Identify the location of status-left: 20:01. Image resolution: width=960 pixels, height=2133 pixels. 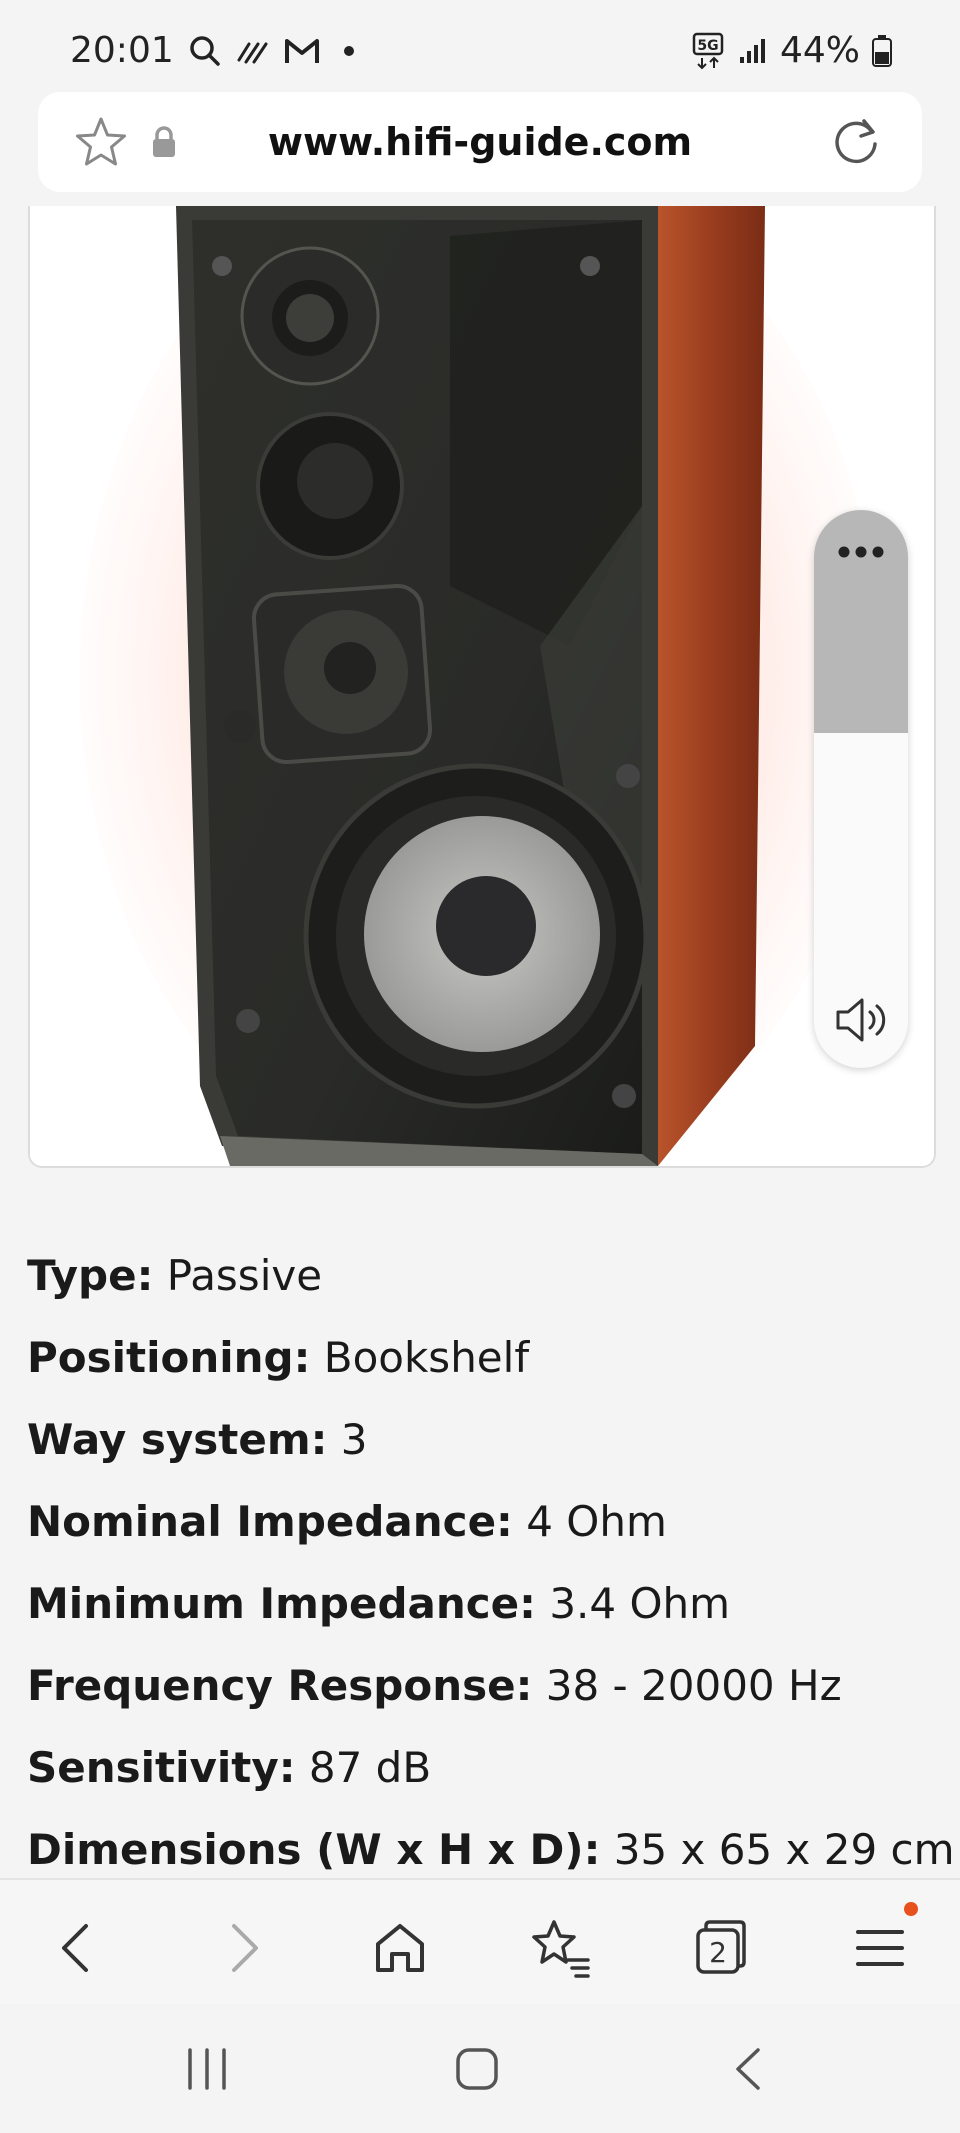
(212, 50).